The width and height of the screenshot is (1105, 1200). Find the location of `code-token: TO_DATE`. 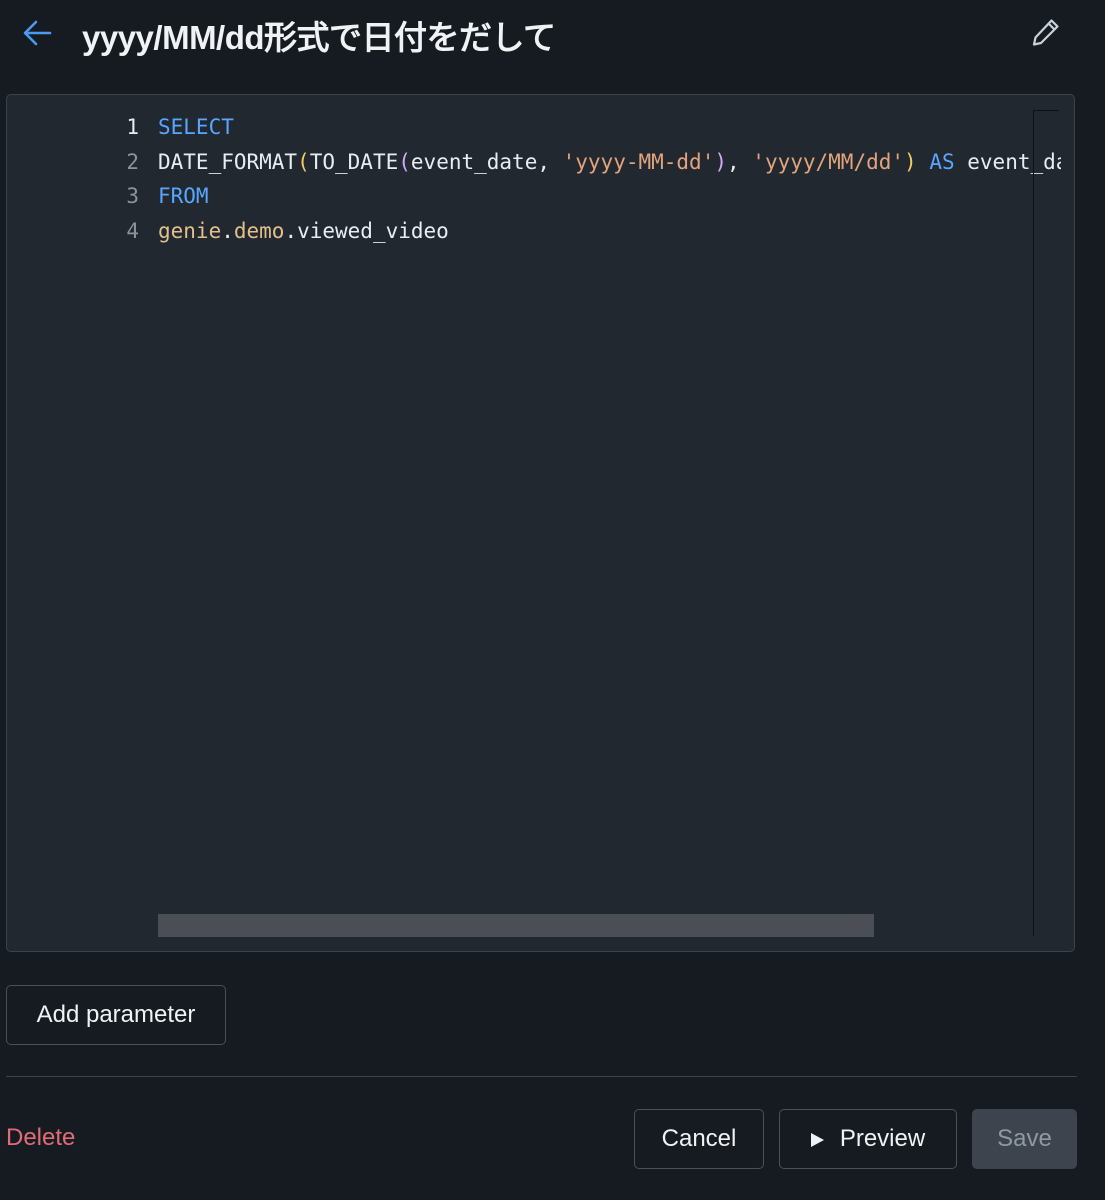

code-token: TO_DATE is located at coordinates (354, 161).